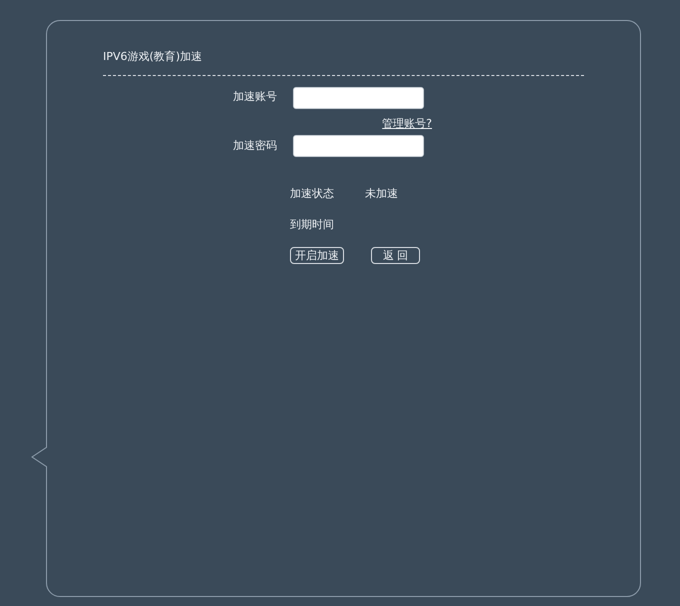 Image resolution: width=680 pixels, height=606 pixels. I want to click on panel-title: IPV6游戏(教育)加速, so click(343, 62).